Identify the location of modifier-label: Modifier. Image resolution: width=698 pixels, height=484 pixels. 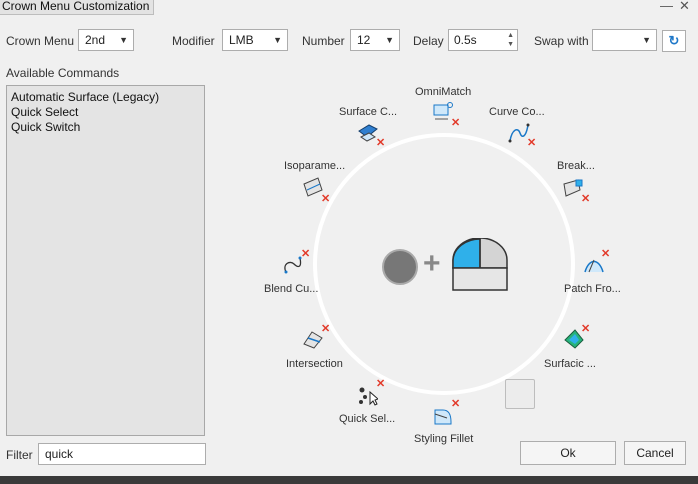
(193, 41).